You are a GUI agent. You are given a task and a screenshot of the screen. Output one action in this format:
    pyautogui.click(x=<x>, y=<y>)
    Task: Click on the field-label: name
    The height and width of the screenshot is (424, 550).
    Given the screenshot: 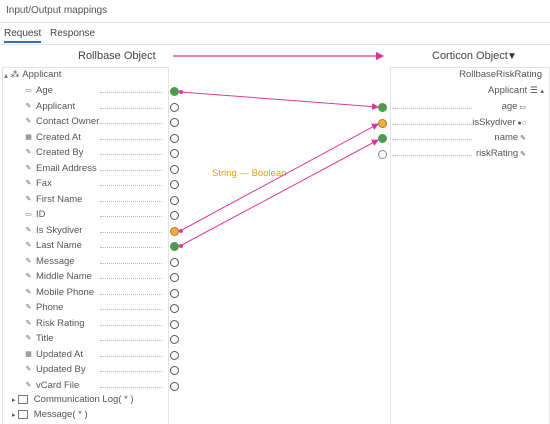 What is the action you would take?
    pyautogui.click(x=506, y=137)
    